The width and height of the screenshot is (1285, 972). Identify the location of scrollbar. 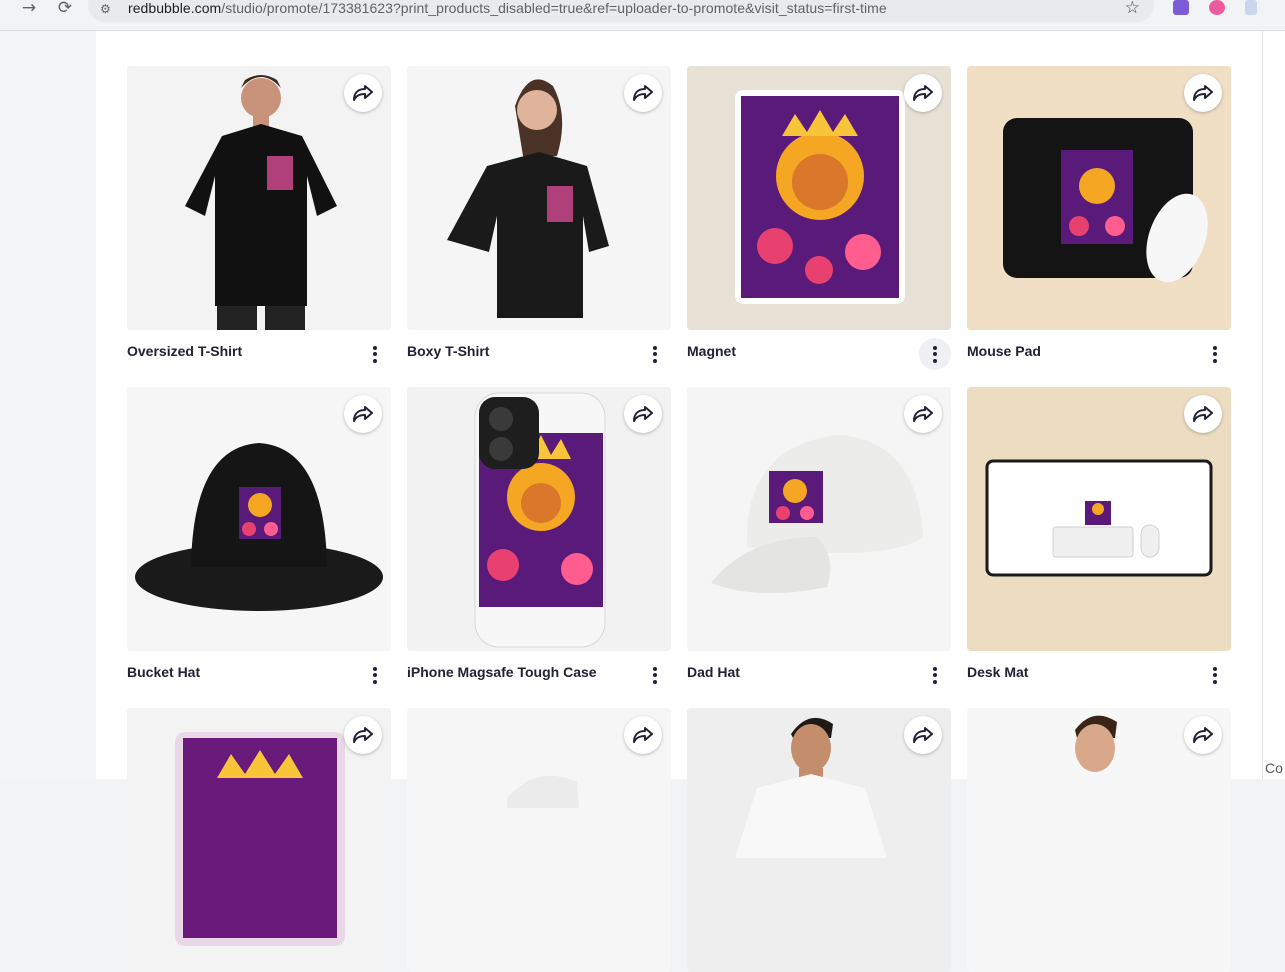
(1273, 405).